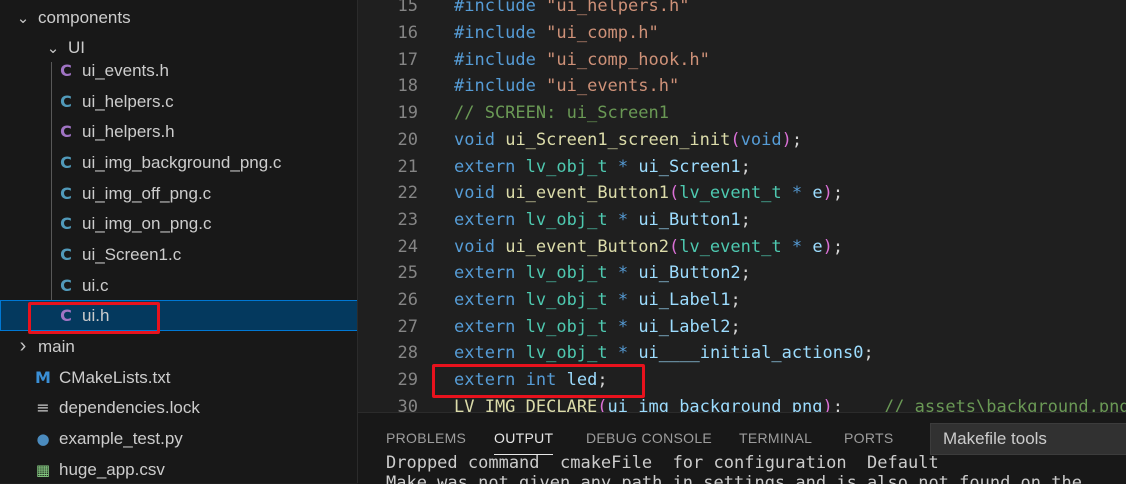  Describe the element at coordinates (178, 285) in the screenshot. I see `tree-file: Cui.c` at that location.